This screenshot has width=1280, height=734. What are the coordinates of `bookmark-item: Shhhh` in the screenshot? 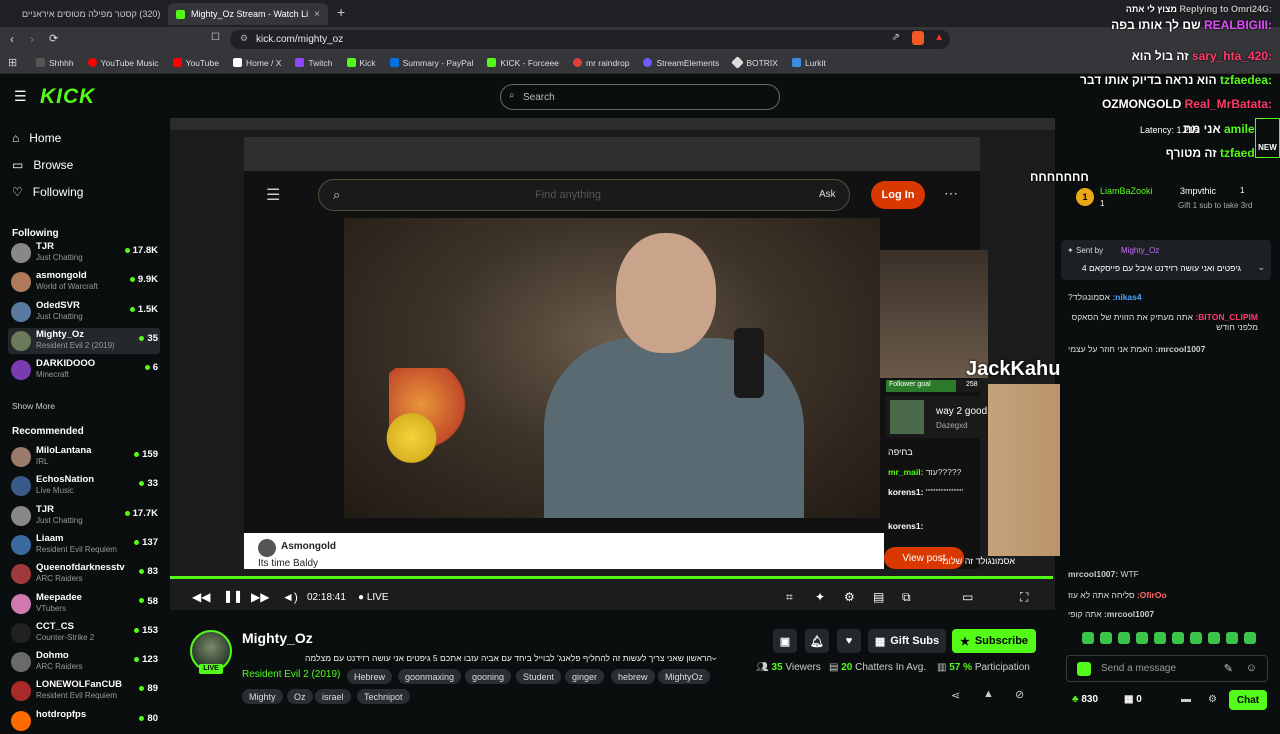 It's located at (55, 63).